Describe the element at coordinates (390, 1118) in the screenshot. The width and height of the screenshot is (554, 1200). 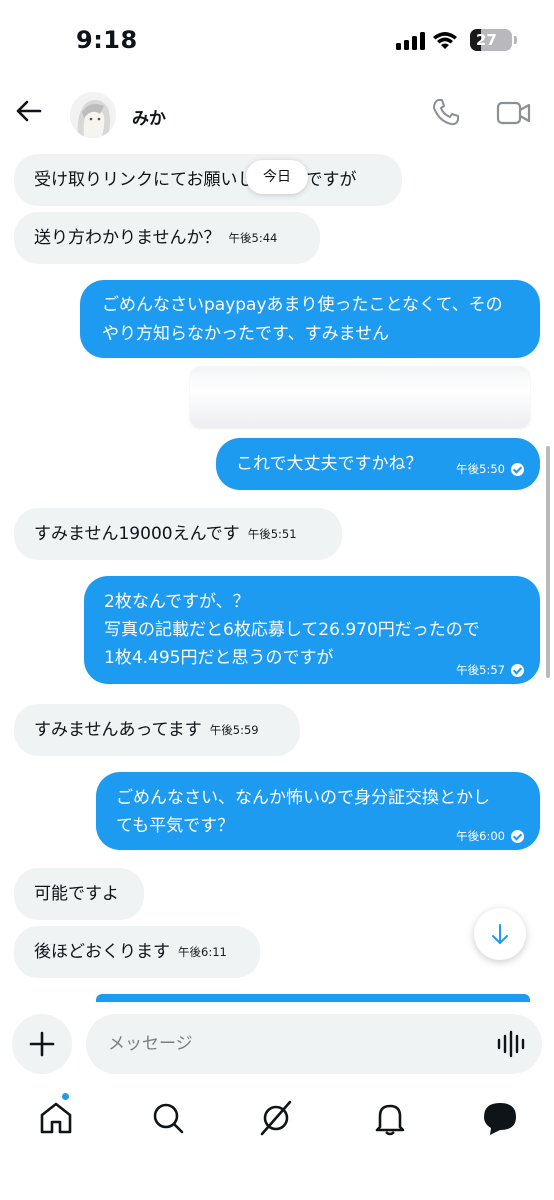
I see `bell-icon` at that location.